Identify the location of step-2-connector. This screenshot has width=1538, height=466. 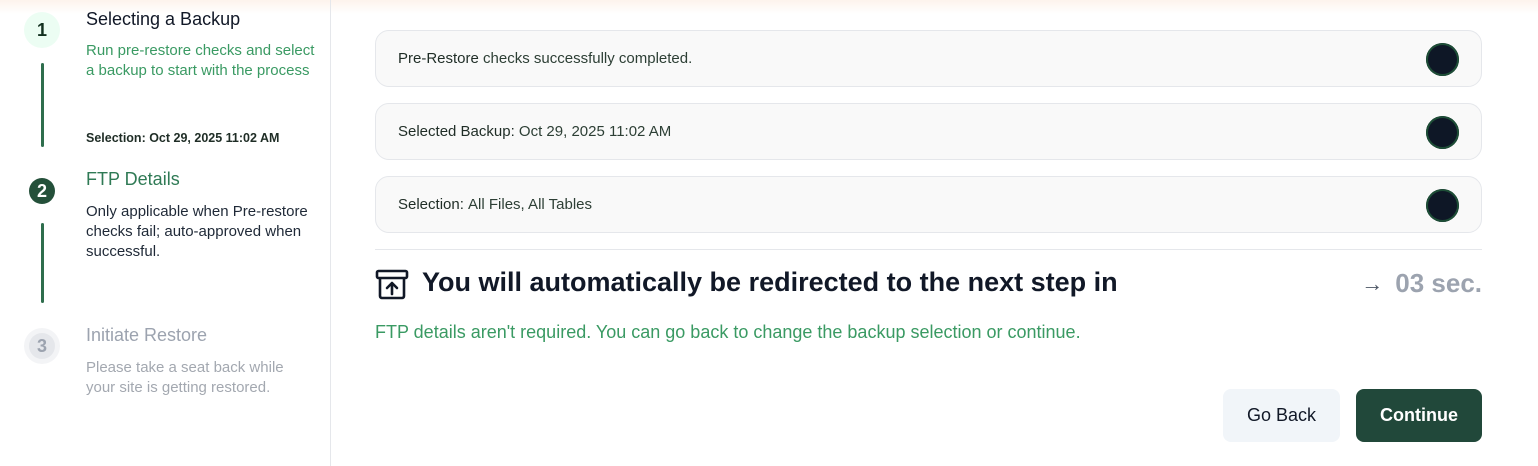
(42, 263).